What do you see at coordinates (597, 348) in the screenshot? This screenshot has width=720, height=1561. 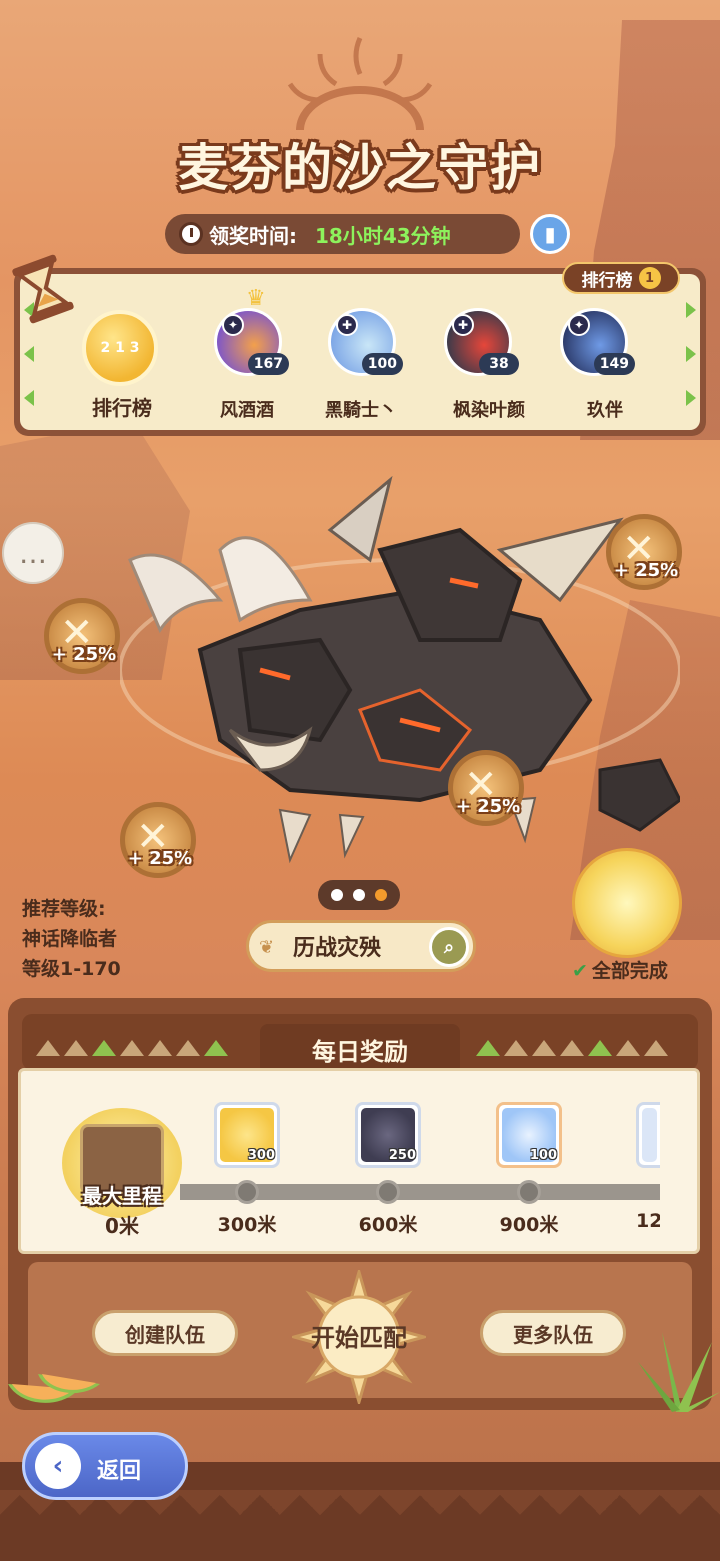 I see `player-avatar-4: ✦ 149` at bounding box center [597, 348].